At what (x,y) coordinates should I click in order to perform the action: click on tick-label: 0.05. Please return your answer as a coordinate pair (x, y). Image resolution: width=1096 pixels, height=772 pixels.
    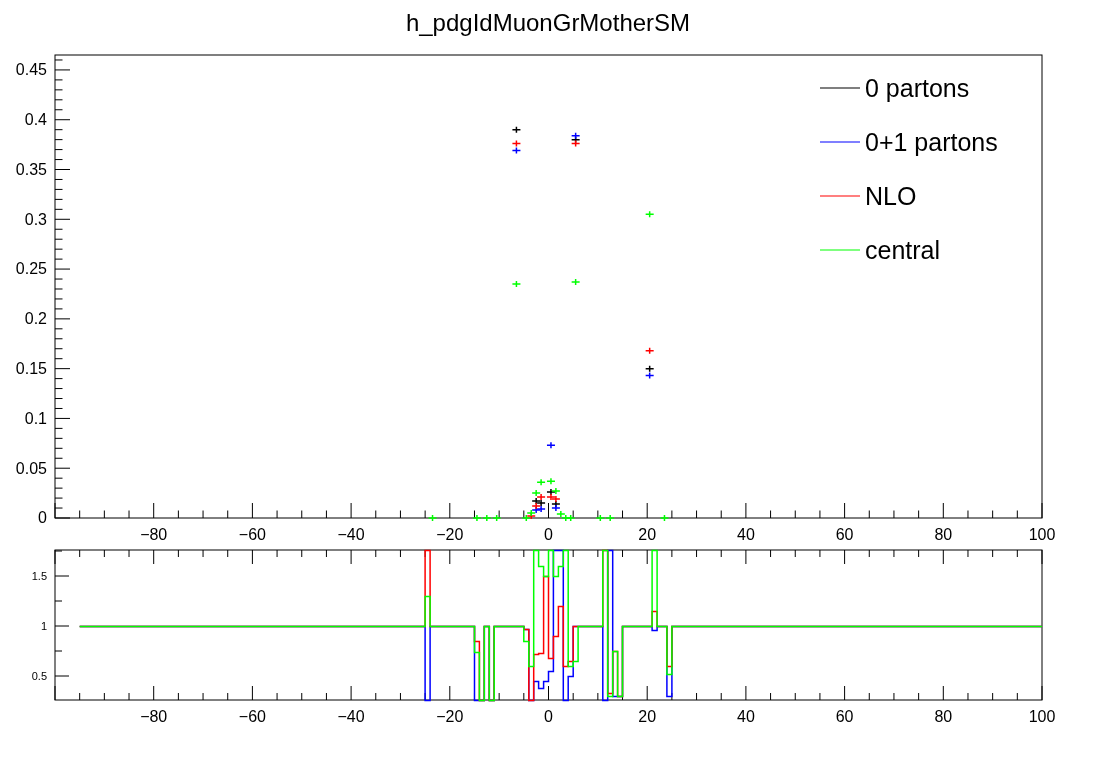
    Looking at the image, I should click on (31, 468).